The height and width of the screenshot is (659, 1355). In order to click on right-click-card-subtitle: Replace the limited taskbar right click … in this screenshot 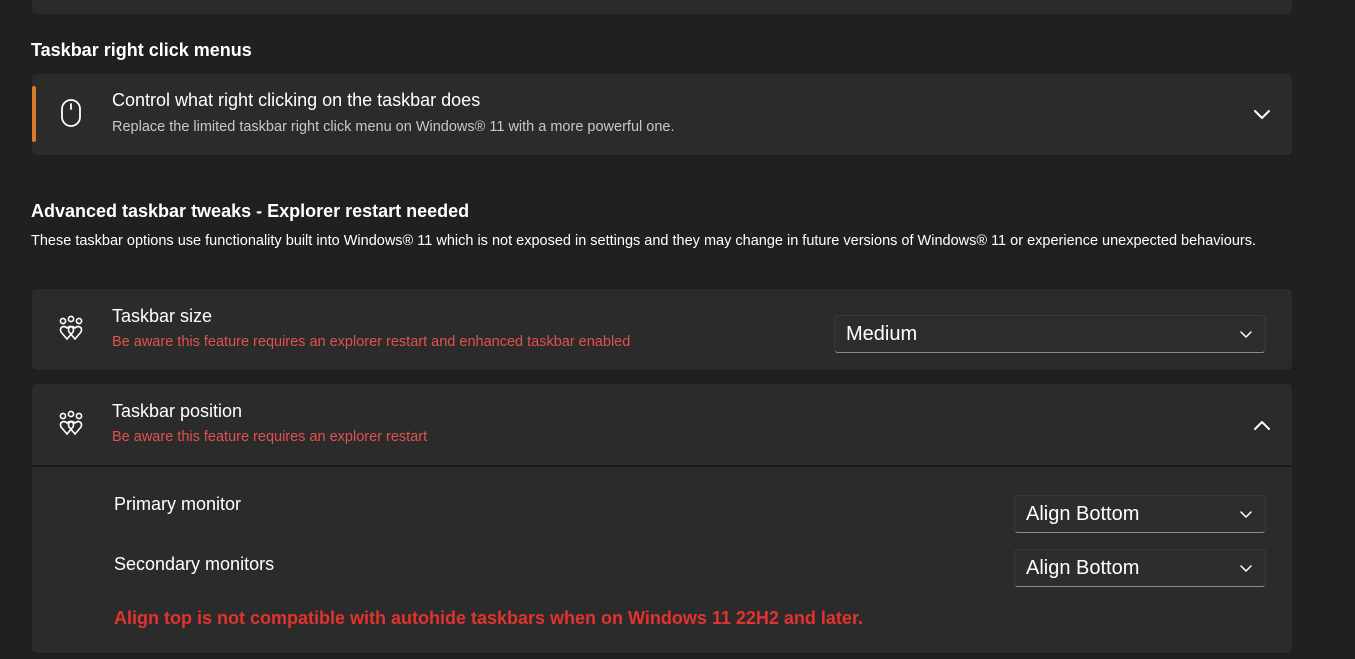, I will do `click(393, 127)`.